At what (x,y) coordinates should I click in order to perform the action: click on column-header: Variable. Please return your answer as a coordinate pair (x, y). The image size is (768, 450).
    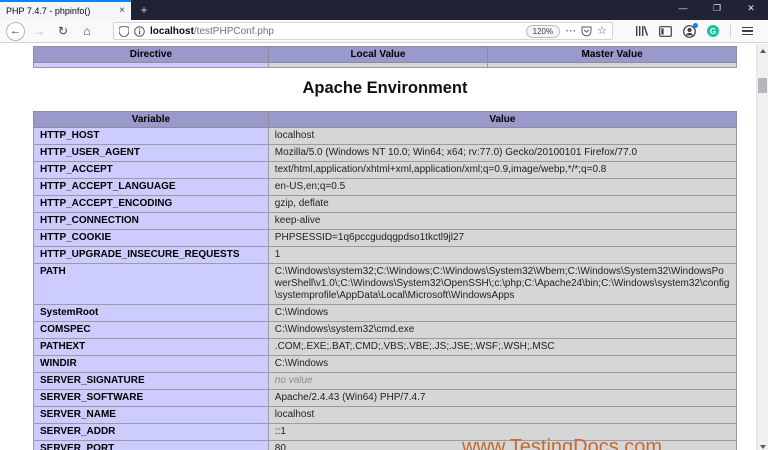
    Looking at the image, I should click on (151, 119).